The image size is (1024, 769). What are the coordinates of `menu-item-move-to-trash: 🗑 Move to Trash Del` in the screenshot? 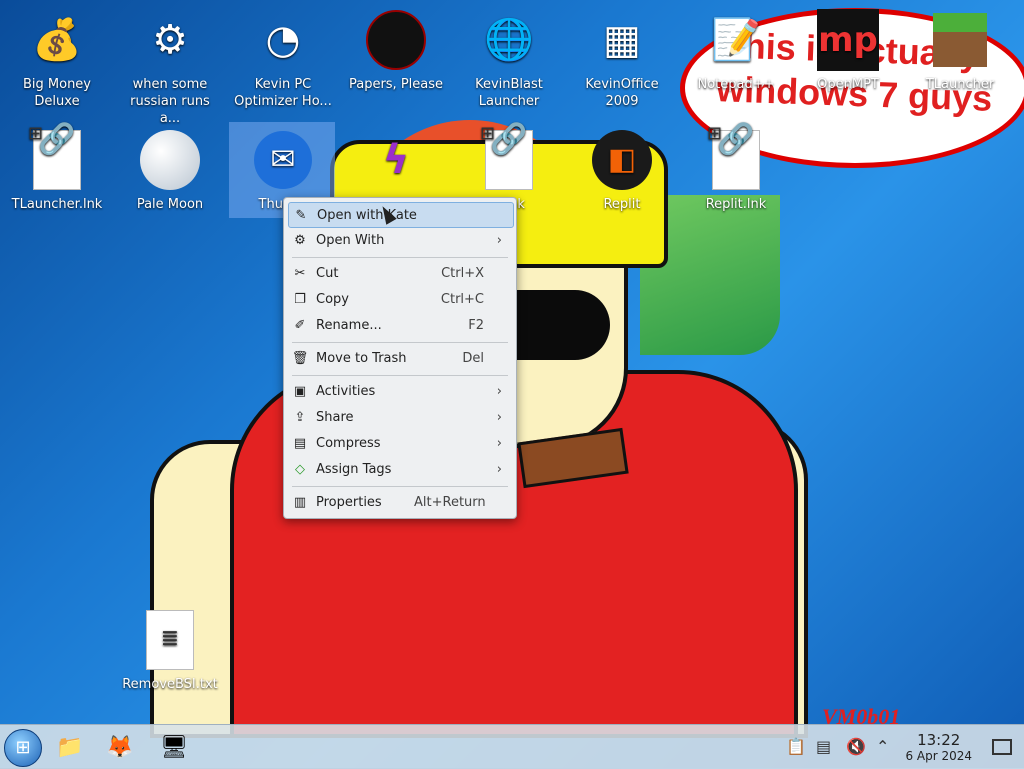 It's located at (400, 358).